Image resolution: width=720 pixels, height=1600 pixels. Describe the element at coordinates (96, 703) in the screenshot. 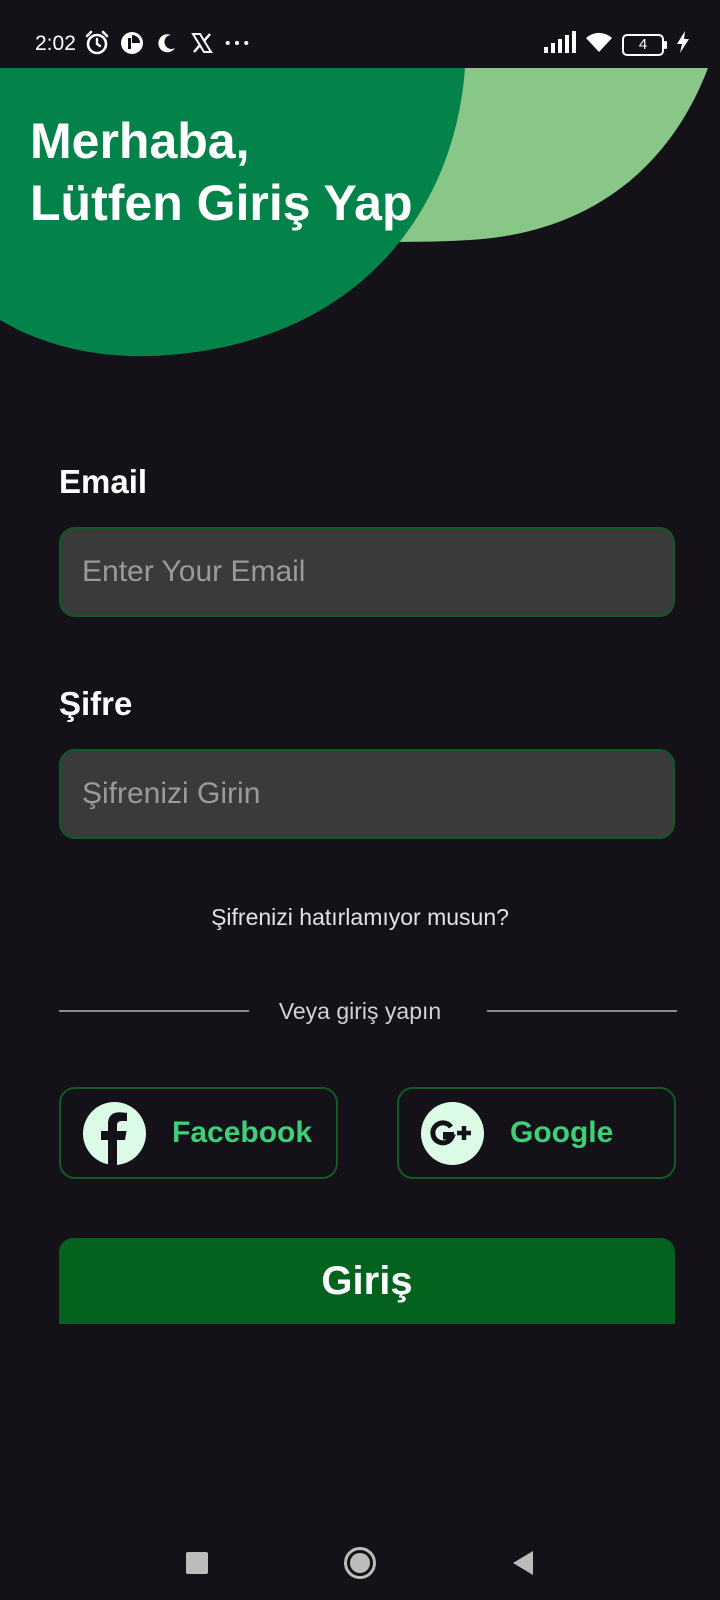

I see `password-label: Şifre` at that location.